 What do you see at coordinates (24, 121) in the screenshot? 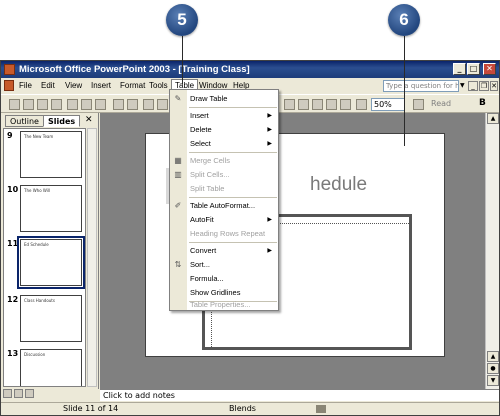
I see `tab-outline: Outline` at bounding box center [24, 121].